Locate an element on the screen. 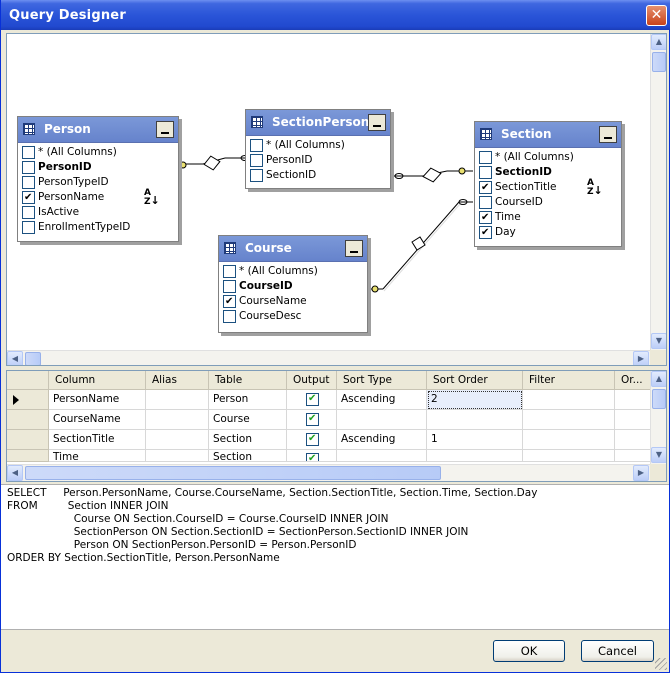 Image resolution: width=670 pixels, height=673 pixels. grid-cell-sort-order: 1 is located at coordinates (475, 440).